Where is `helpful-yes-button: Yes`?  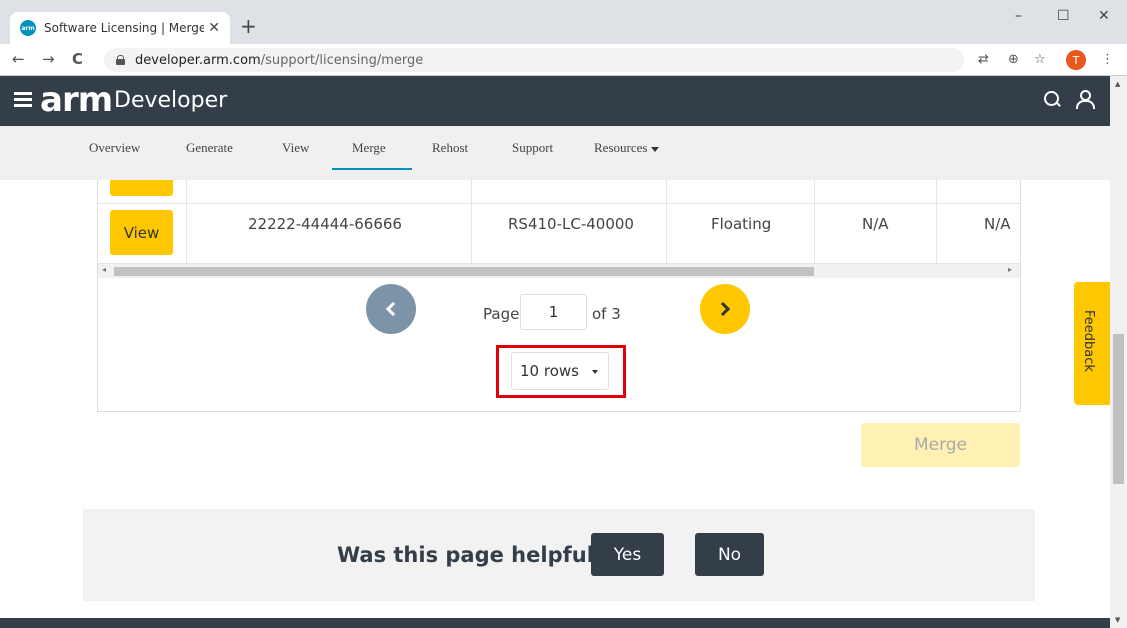 helpful-yes-button: Yes is located at coordinates (627, 554).